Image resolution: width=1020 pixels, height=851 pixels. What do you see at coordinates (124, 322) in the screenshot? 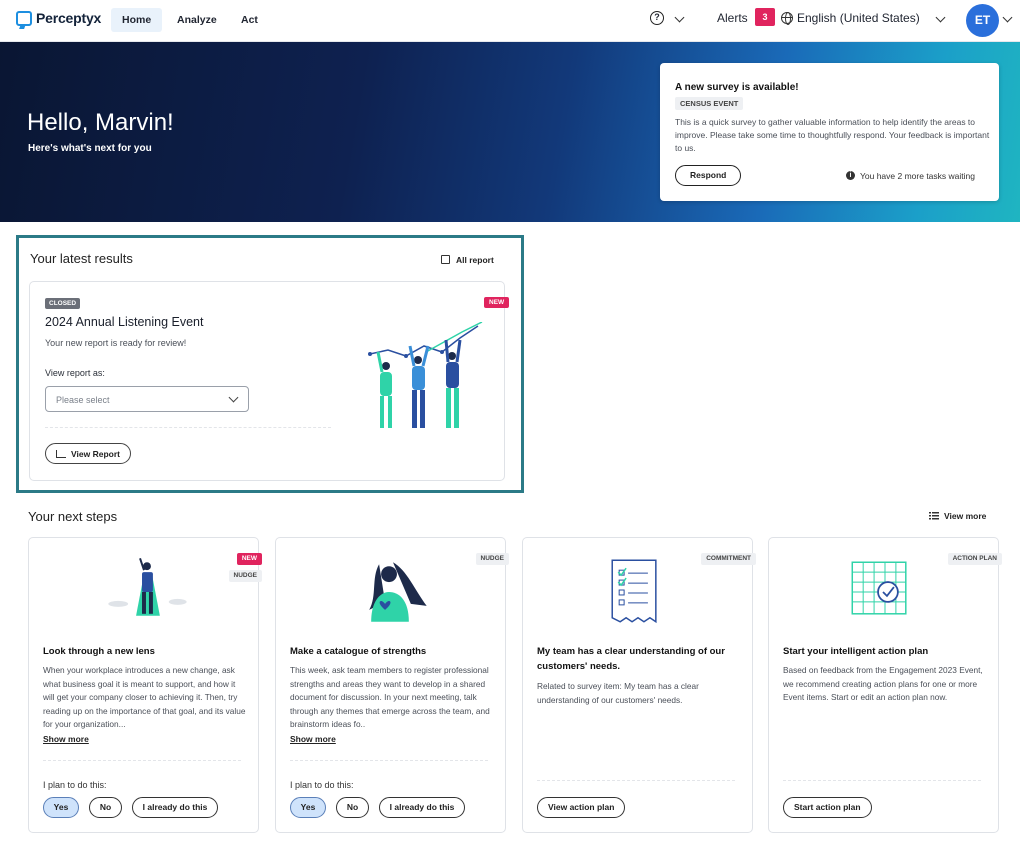
I see `event-title: 2024 Annual Listening Event` at bounding box center [124, 322].